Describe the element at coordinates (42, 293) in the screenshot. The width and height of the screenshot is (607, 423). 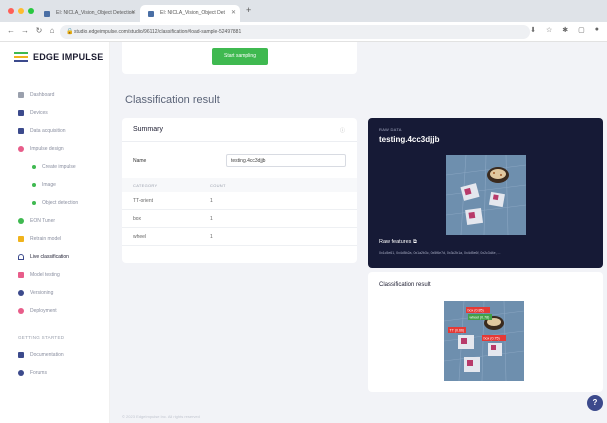
I see `sidebar-item-label: Versioning` at that location.